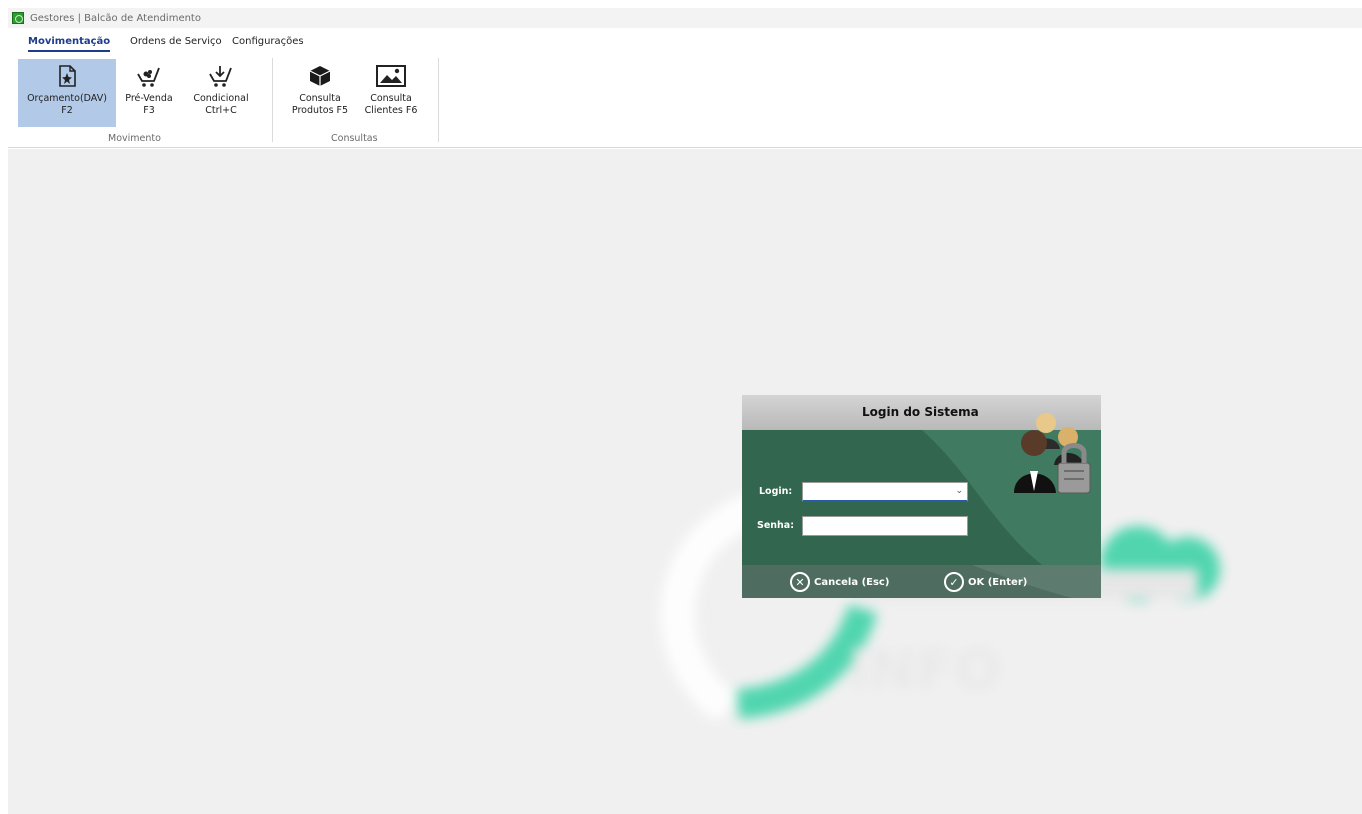  I want to click on tab-configuracoes: Configurações, so click(268, 41).